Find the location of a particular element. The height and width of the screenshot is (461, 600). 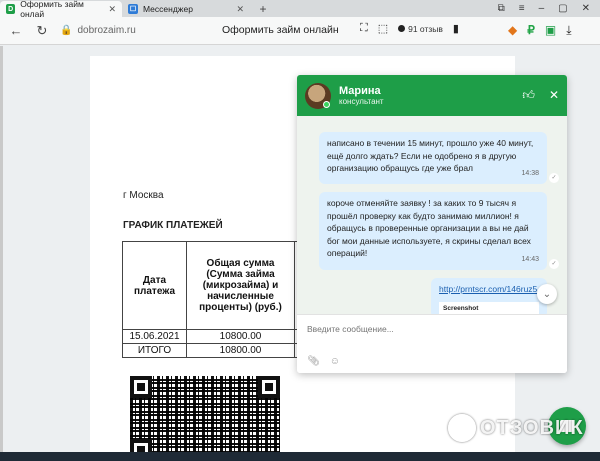

extension-icons: ◆ ₽ ▣ ⤓ is located at coordinates (540, 30).